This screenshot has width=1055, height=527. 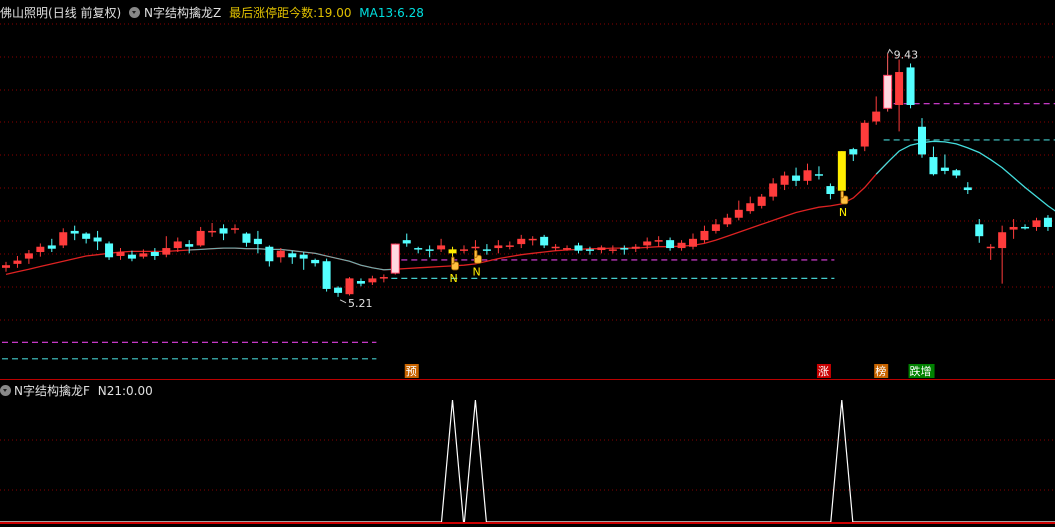 I want to click on indicator-dropdown-icon, so click(x=135, y=12).